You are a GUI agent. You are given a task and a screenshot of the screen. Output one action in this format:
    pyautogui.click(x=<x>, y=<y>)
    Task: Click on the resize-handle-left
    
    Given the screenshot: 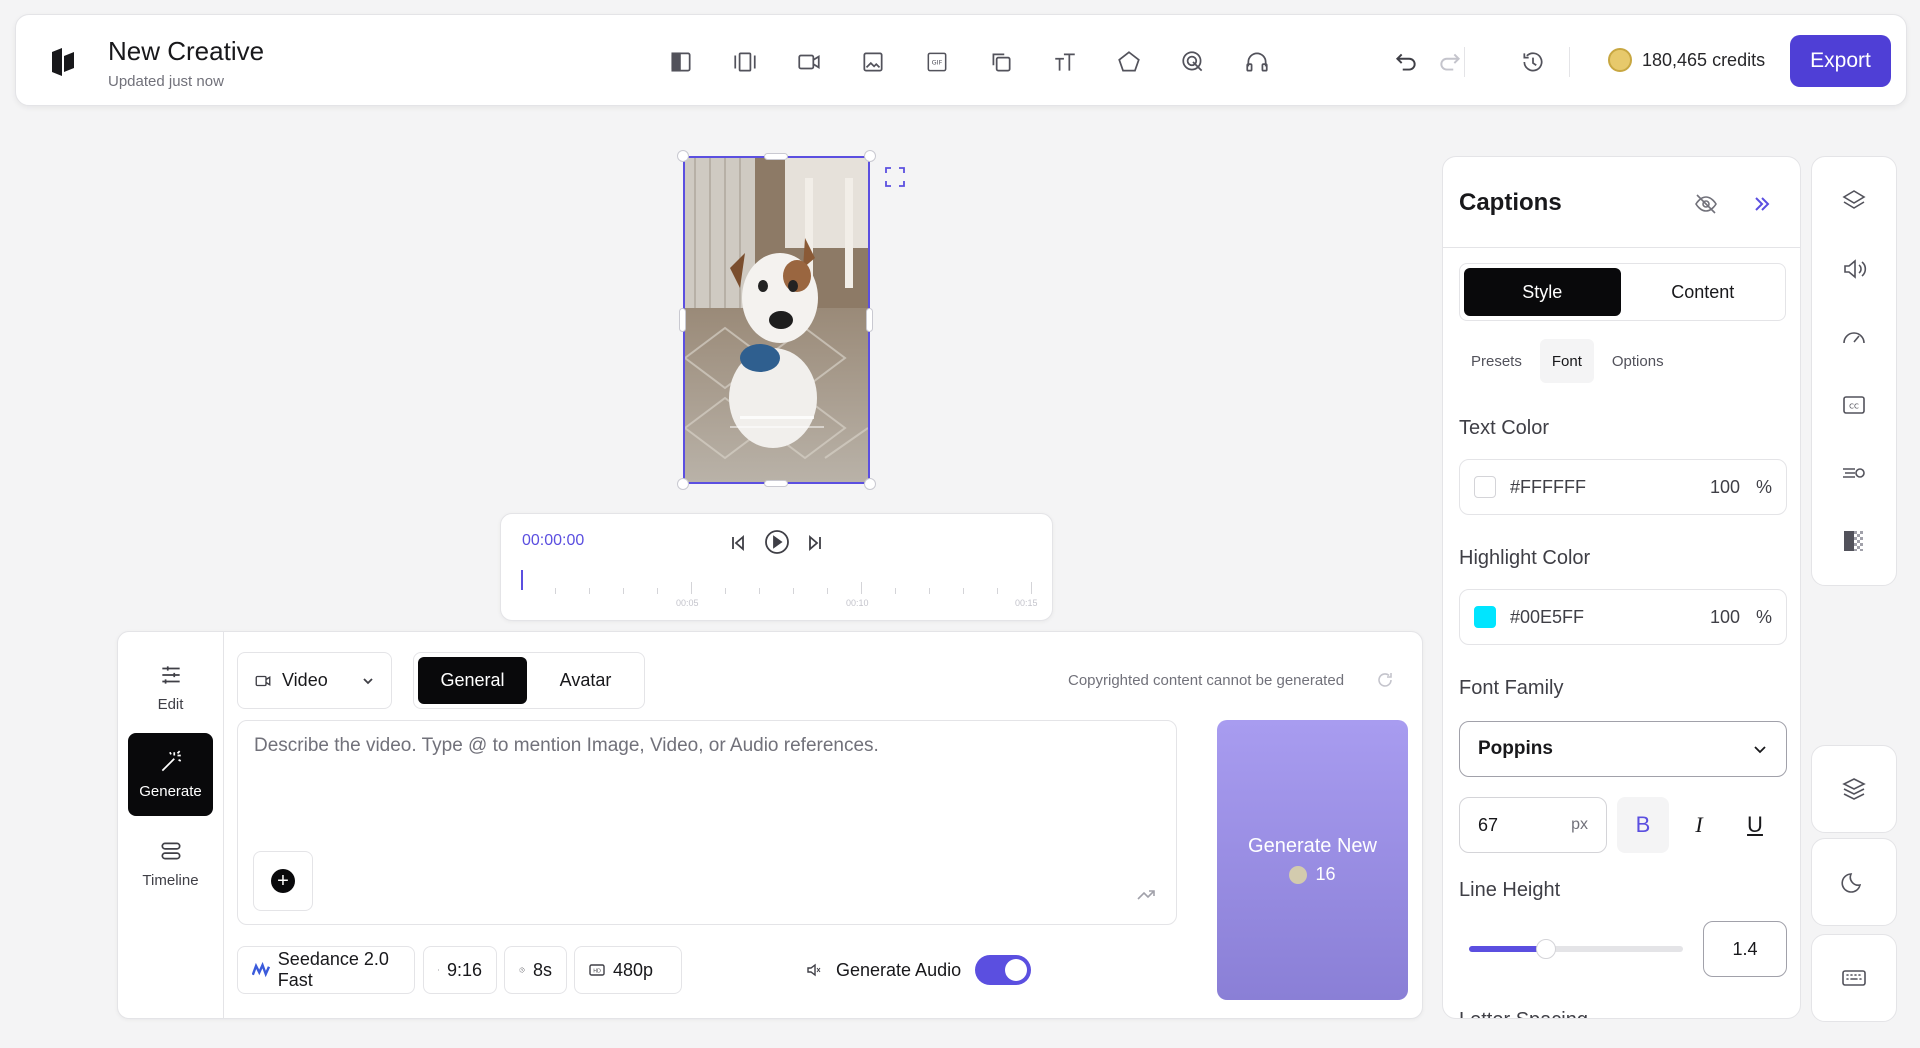 What is the action you would take?
    pyautogui.click(x=682, y=320)
    